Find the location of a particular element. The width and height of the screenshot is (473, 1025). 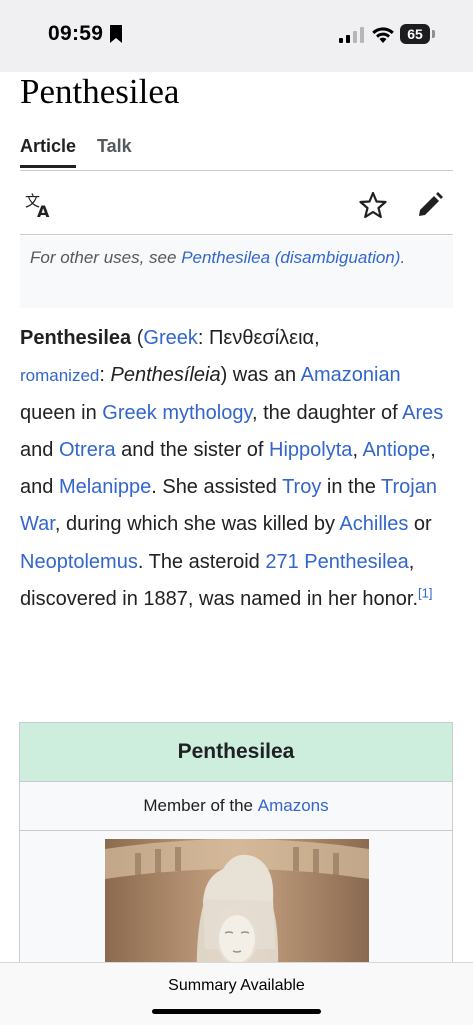

battery-indicator: 65 is located at coordinates (415, 34).